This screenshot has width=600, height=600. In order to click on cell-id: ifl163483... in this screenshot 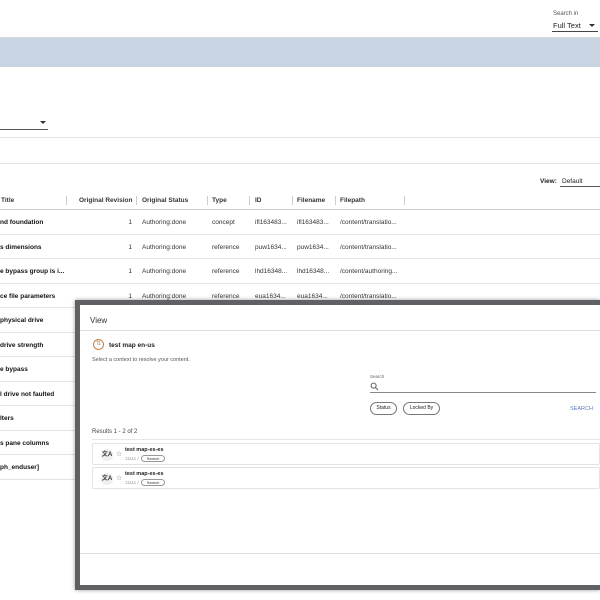, I will do `click(271, 222)`.